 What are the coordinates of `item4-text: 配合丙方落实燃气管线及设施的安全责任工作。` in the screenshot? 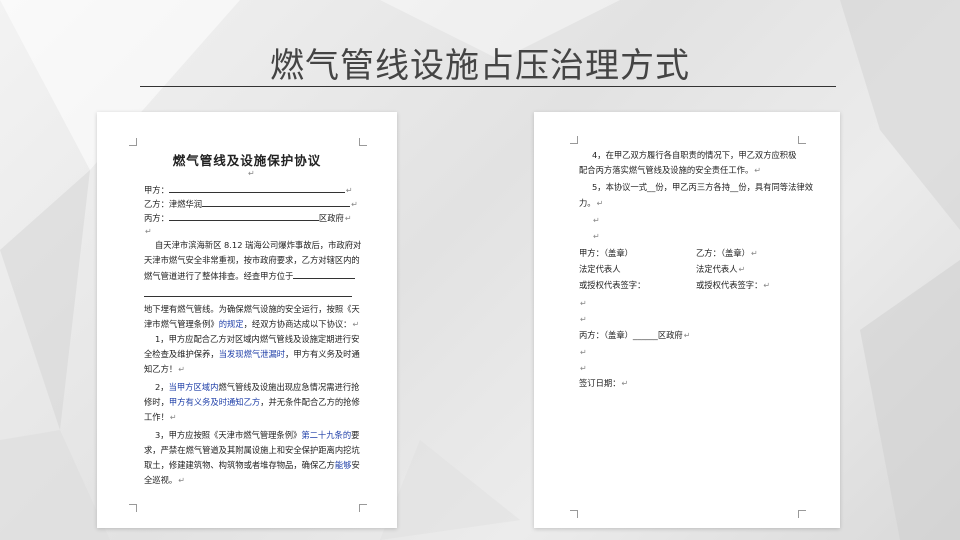 It's located at (666, 170).